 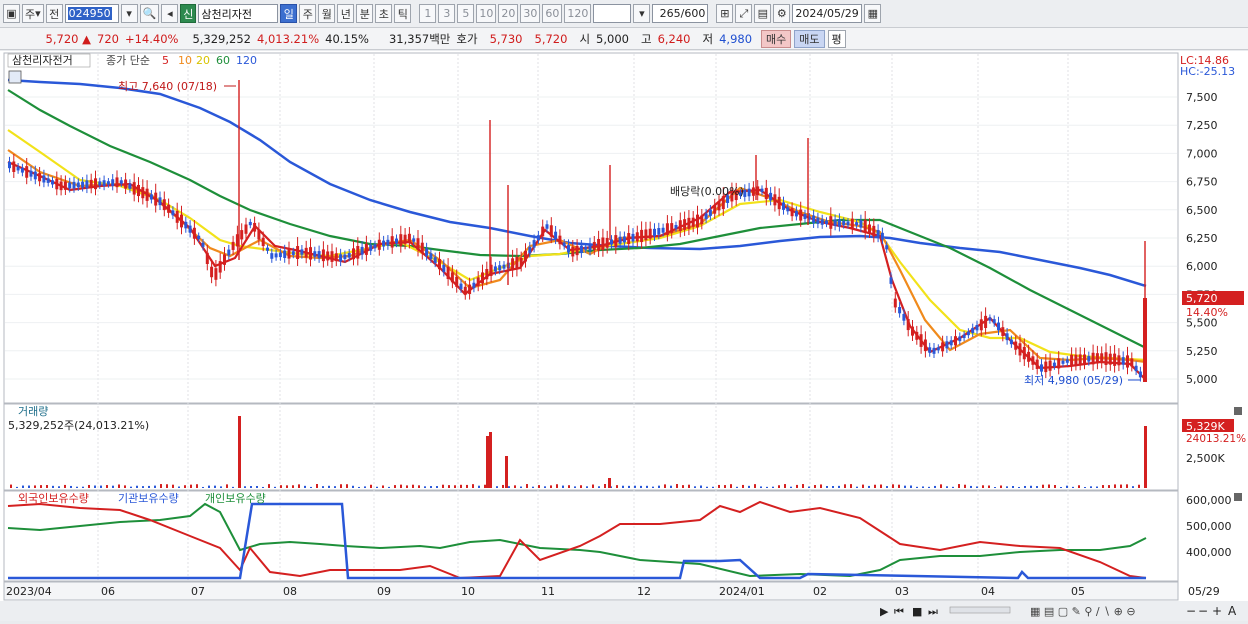 What do you see at coordinates (809, 38) in the screenshot?
I see `sell-button: 매도` at bounding box center [809, 38].